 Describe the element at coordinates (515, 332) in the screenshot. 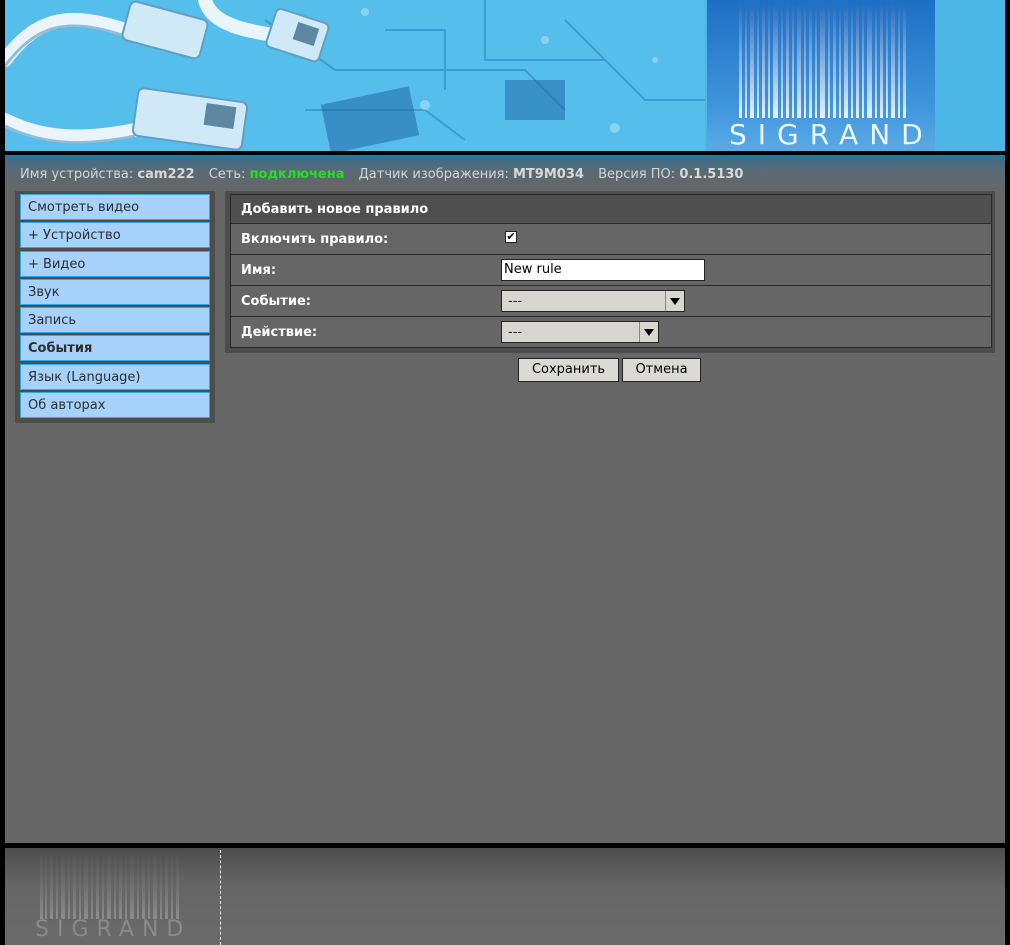

I see `action-select-value: ---` at that location.